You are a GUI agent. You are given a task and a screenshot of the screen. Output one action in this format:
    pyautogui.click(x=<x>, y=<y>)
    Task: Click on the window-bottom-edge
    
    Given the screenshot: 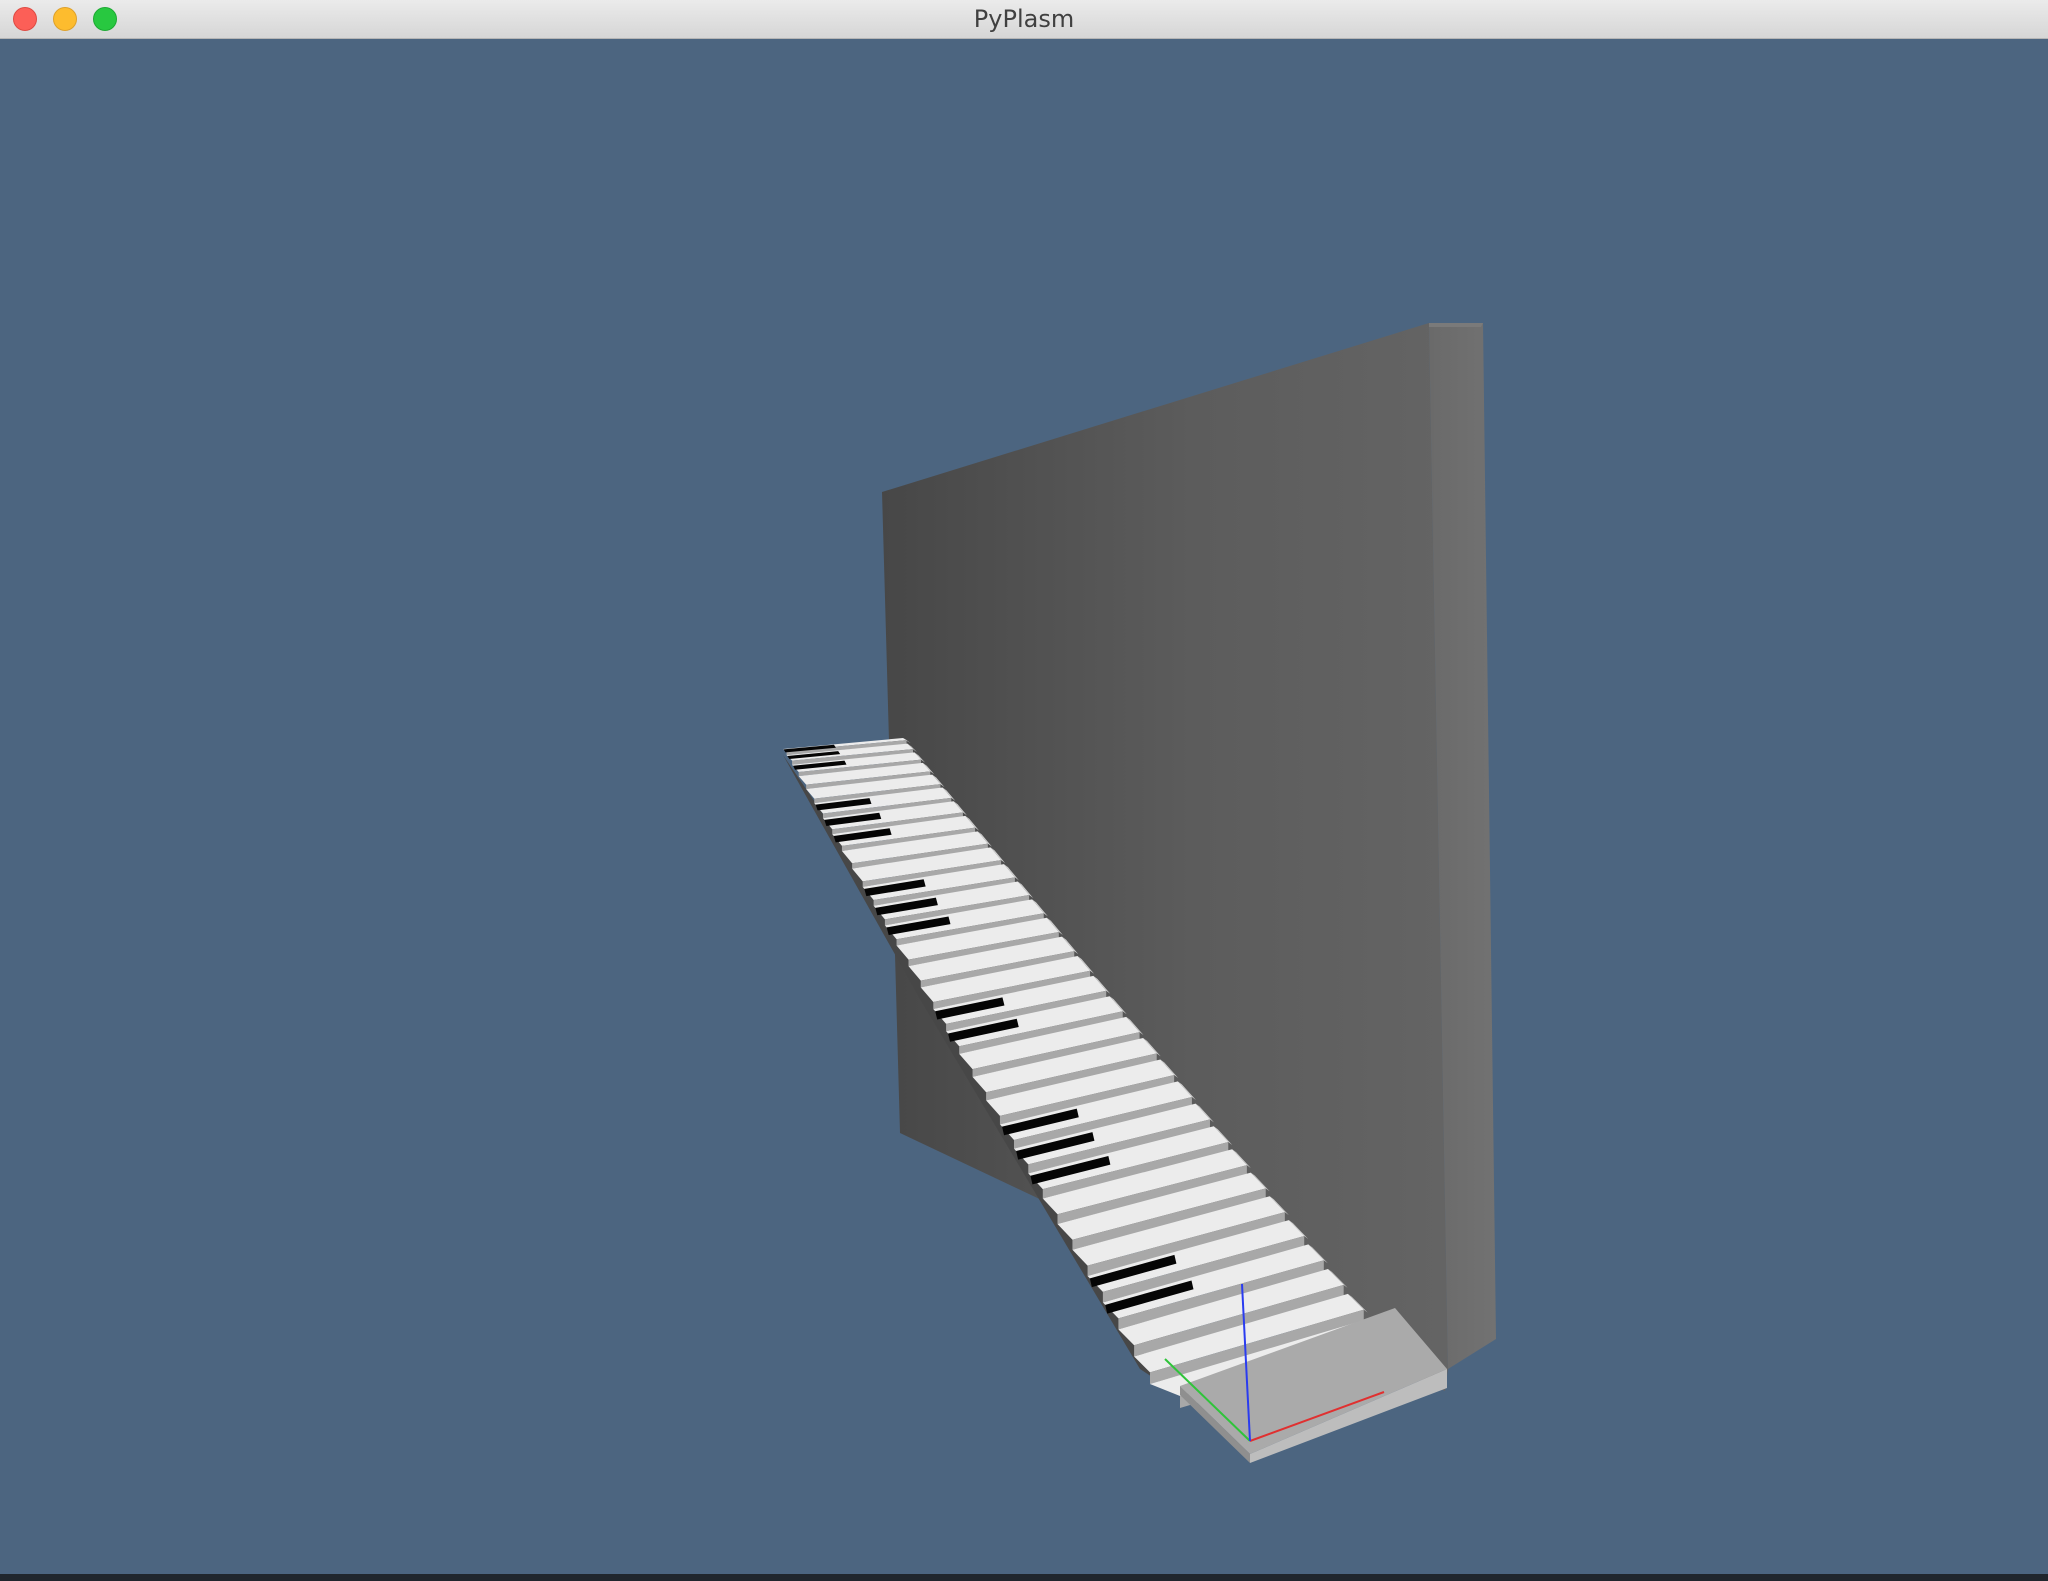 What is the action you would take?
    pyautogui.click(x=1024, y=1577)
    